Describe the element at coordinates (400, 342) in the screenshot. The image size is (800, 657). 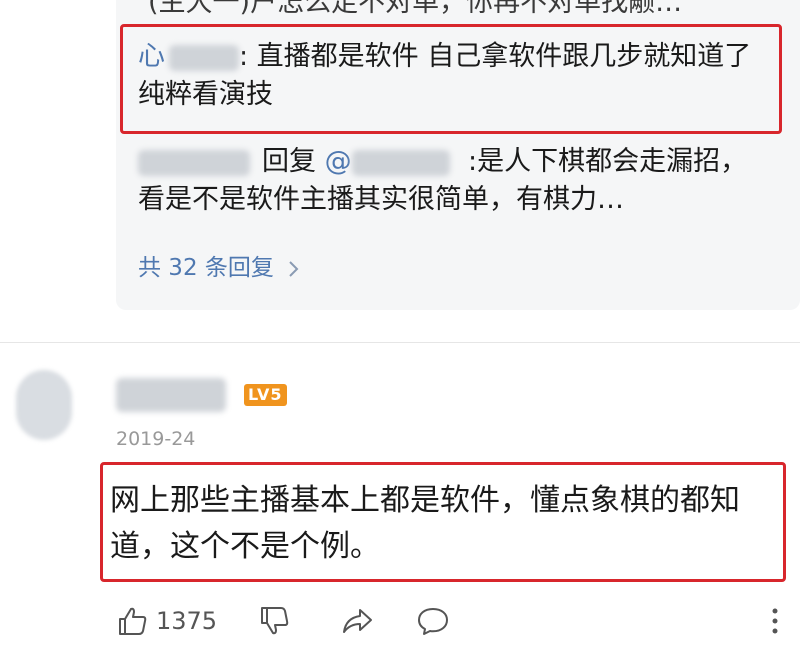
I see `divider` at that location.